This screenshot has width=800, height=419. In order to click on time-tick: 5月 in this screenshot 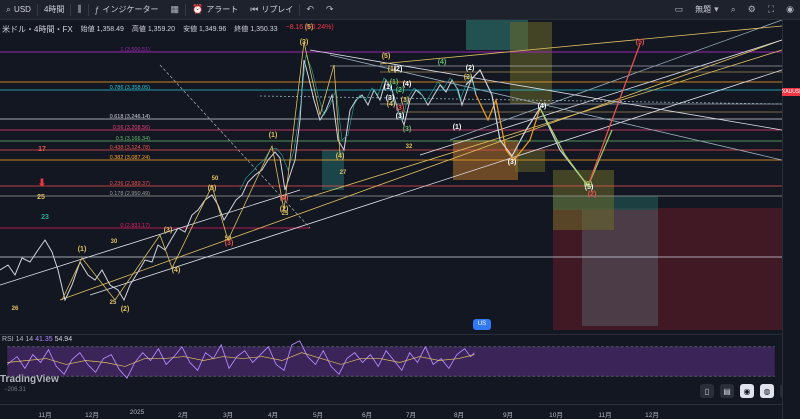, I will do `click(318, 415)`.